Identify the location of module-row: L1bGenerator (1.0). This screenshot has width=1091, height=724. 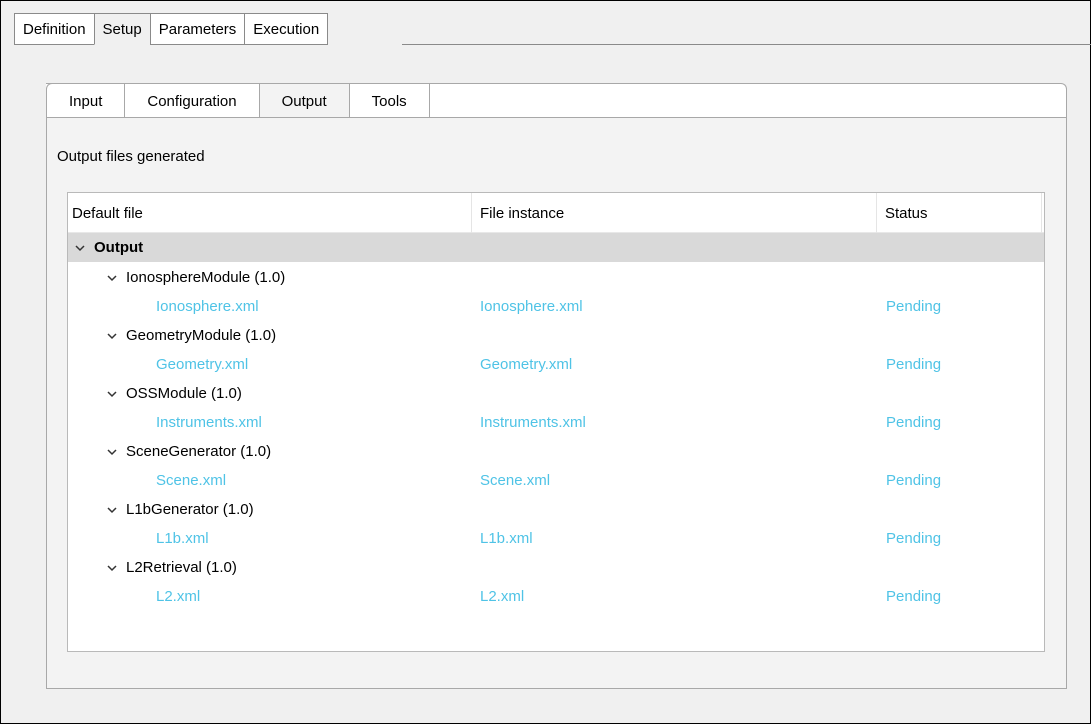
(556, 509).